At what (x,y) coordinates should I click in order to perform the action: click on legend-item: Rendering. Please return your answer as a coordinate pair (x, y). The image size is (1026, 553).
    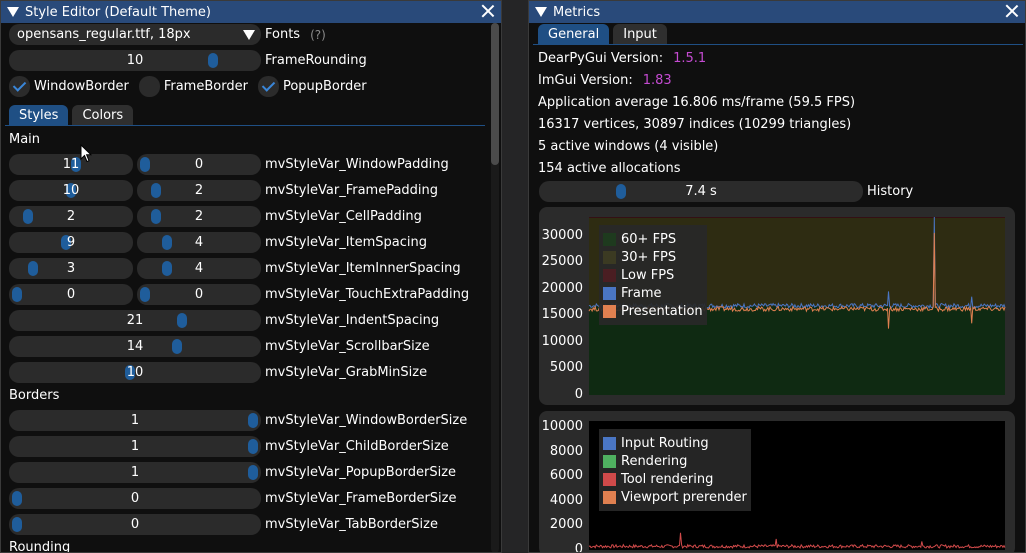
    Looking at the image, I should click on (675, 461).